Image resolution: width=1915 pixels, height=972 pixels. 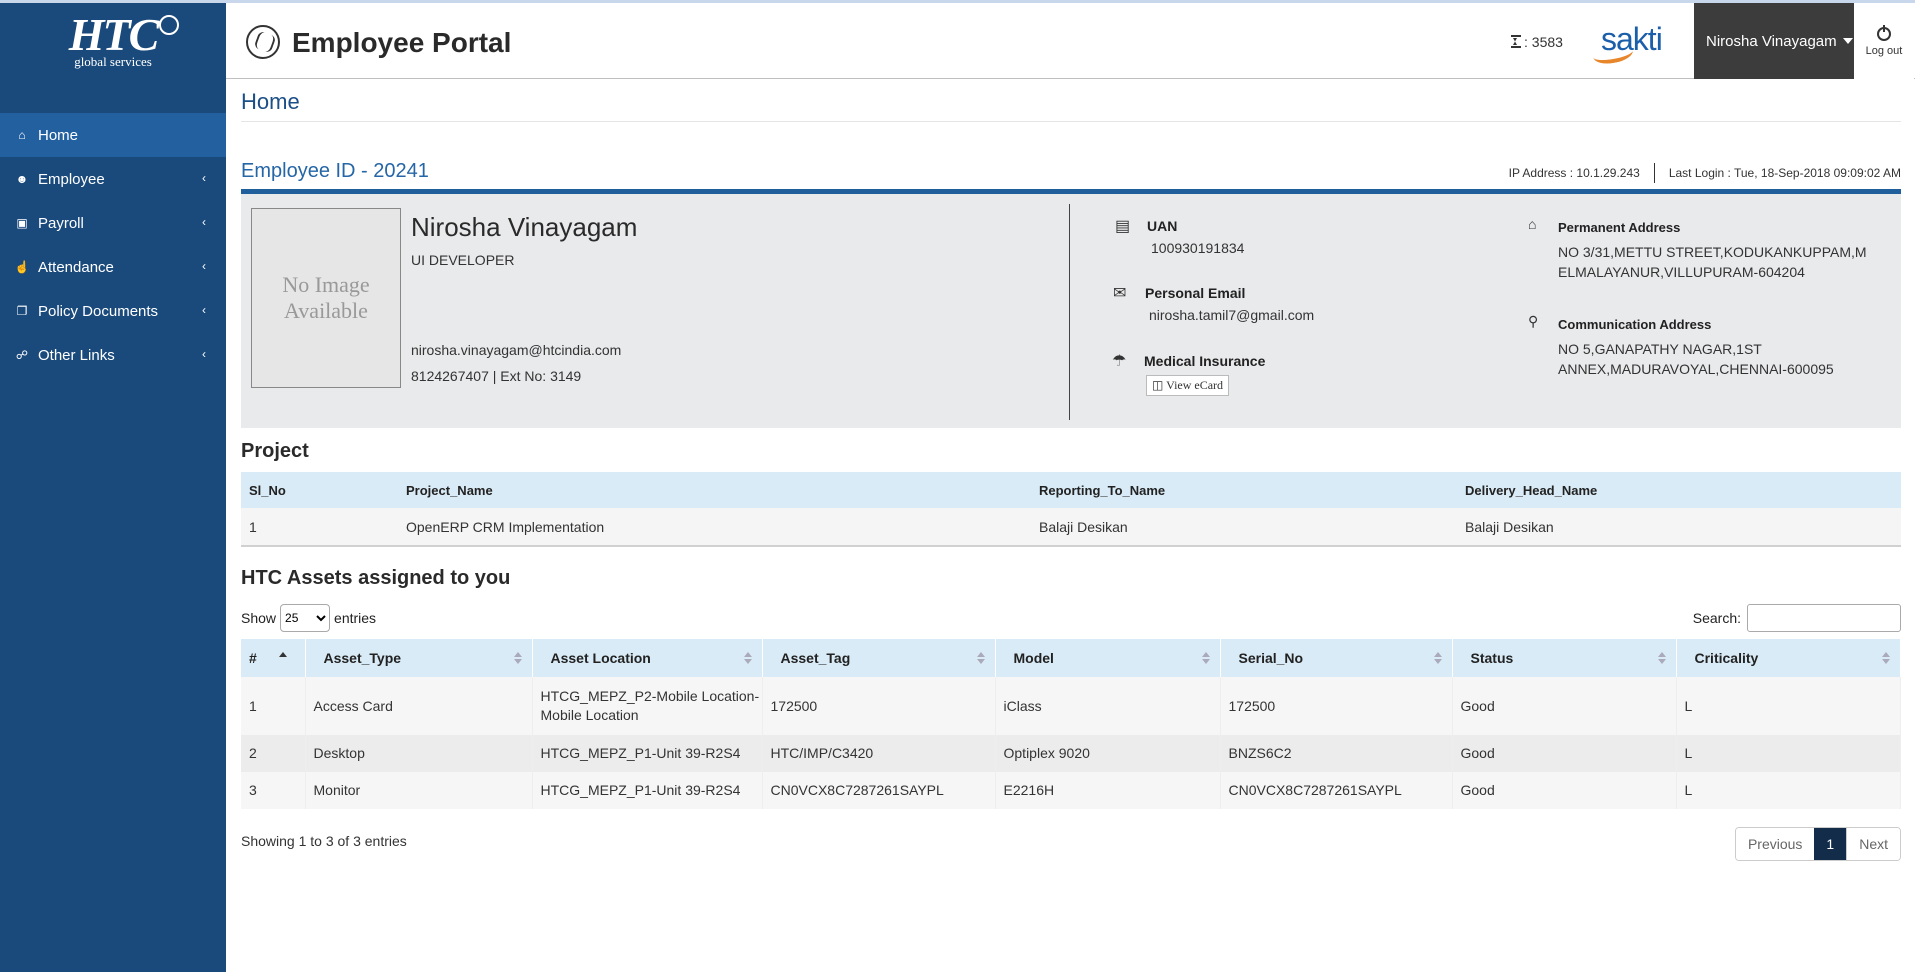 I want to click on sidebar-item-label: Policy Documents, so click(x=98, y=311).